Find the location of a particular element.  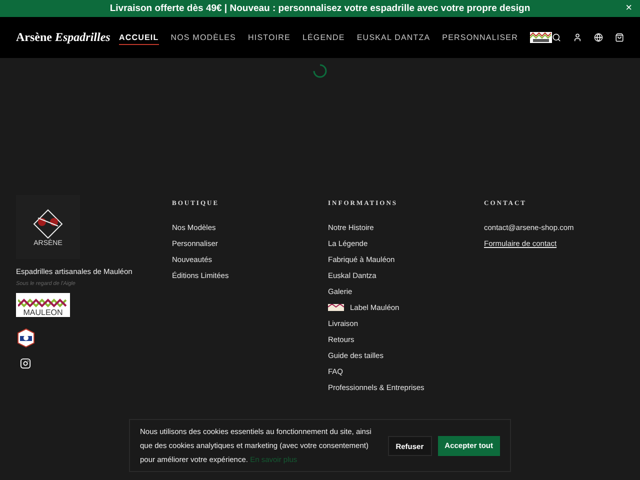

cart-icon is located at coordinates (619, 37).